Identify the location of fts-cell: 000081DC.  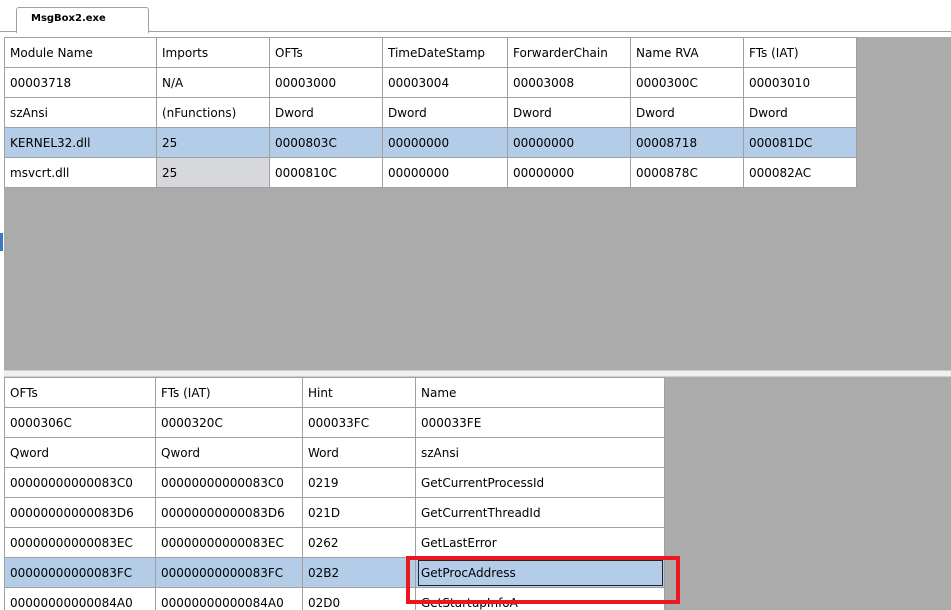
(800, 142).